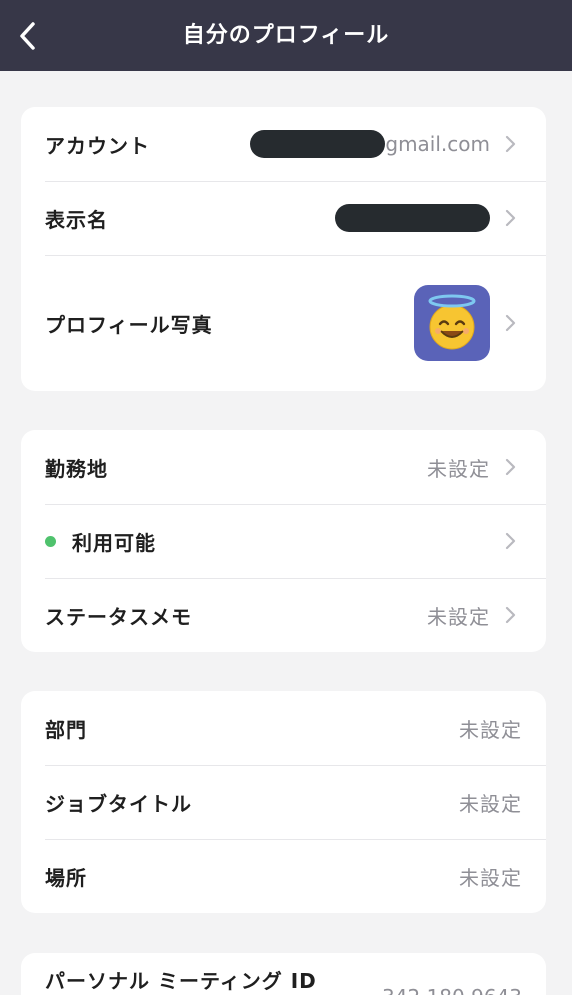  What do you see at coordinates (458, 616) in the screenshot?
I see `status-memo-value: 未設定` at bounding box center [458, 616].